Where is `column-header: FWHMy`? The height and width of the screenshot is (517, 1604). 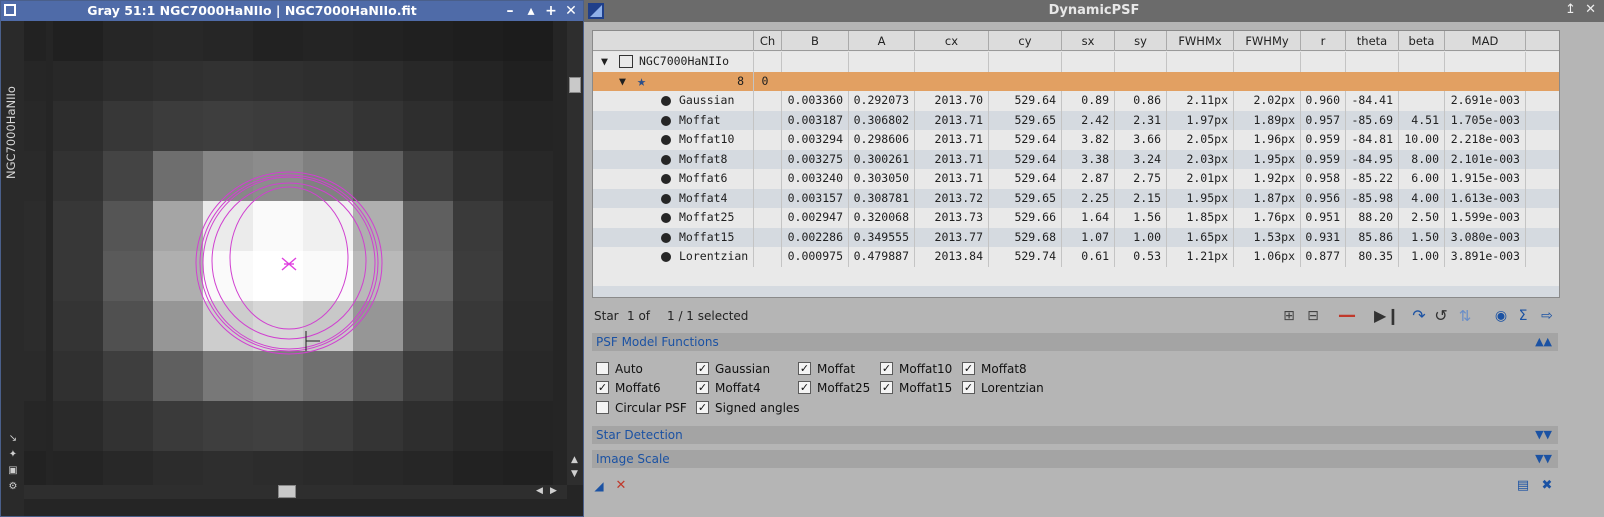
column-header: FWHMy is located at coordinates (1266, 41).